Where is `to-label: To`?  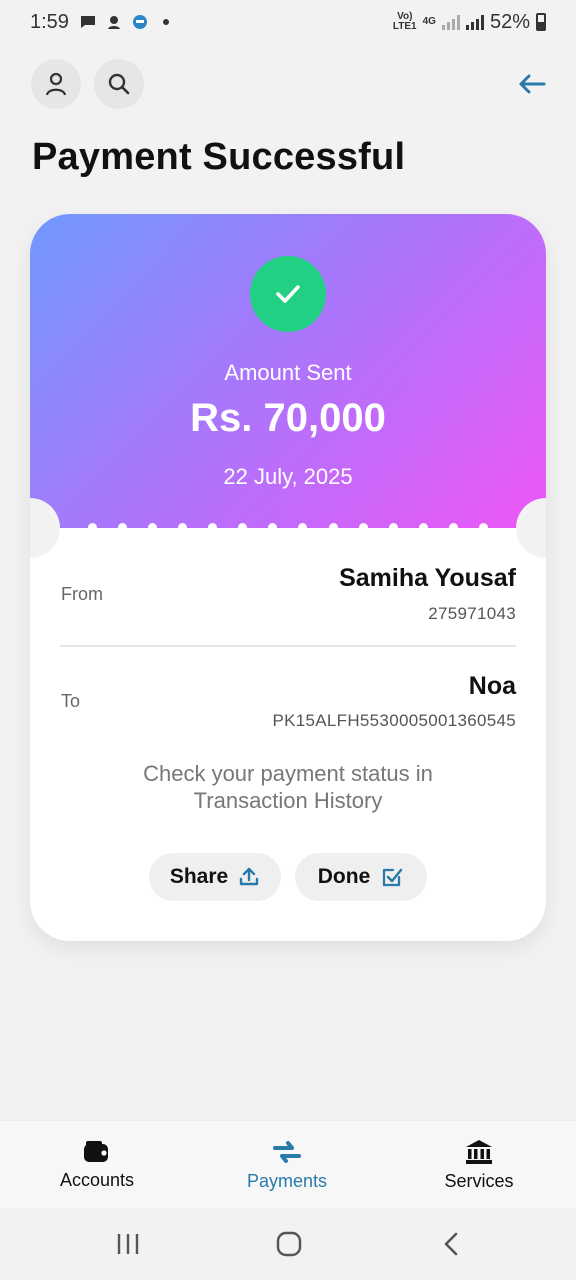
to-label: To is located at coordinates (71, 701).